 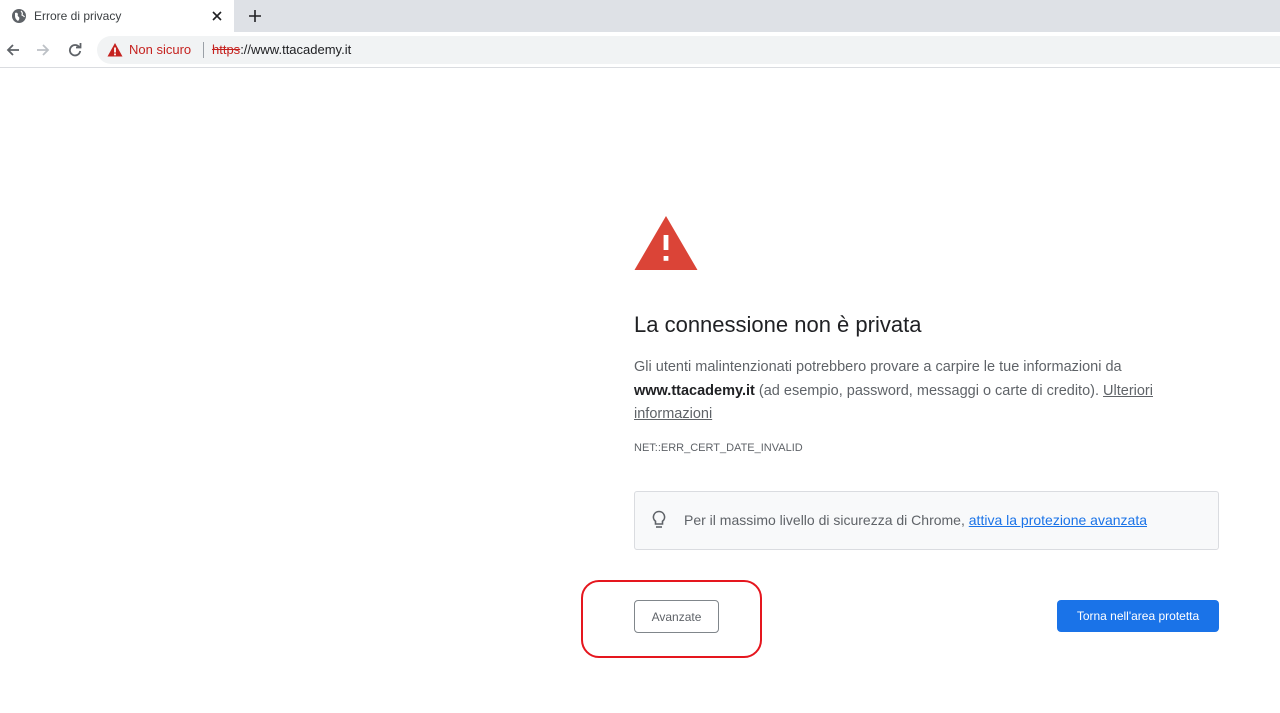 What do you see at coordinates (78, 16) in the screenshot?
I see `tab-title: Errore di privacy` at bounding box center [78, 16].